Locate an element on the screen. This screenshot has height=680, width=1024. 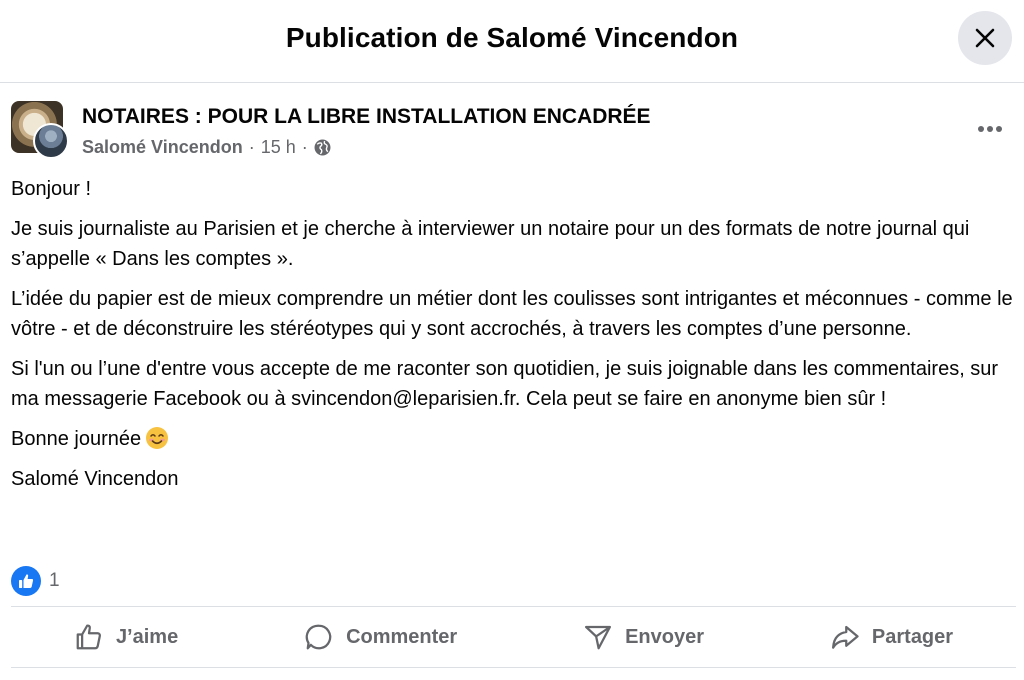
post-avatars is located at coordinates (40, 131).